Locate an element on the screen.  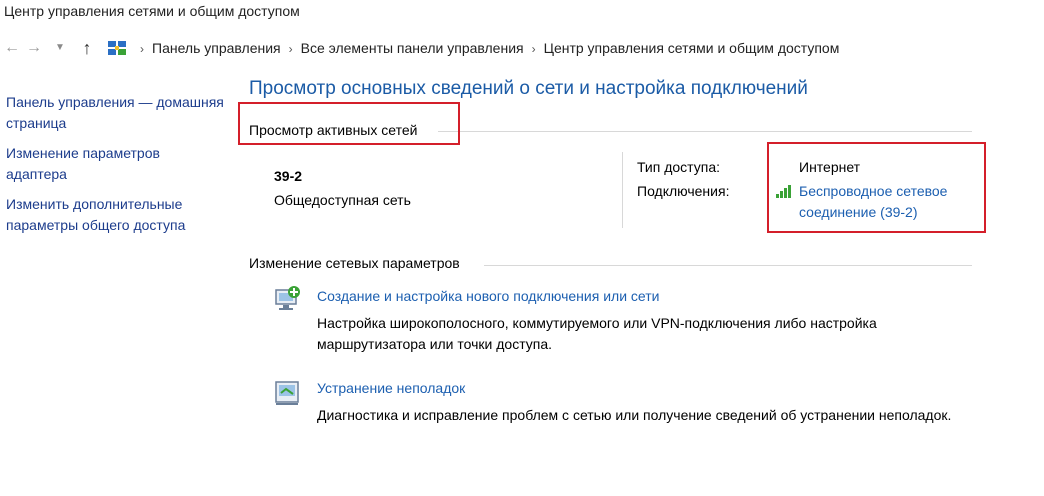
vertical-divider is located at coordinates (622, 190).